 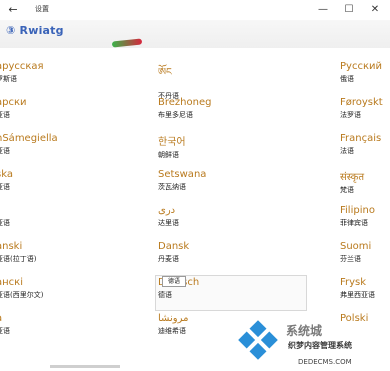 I want to click on language-cn-name: 芬兰语, so click(x=350, y=259).